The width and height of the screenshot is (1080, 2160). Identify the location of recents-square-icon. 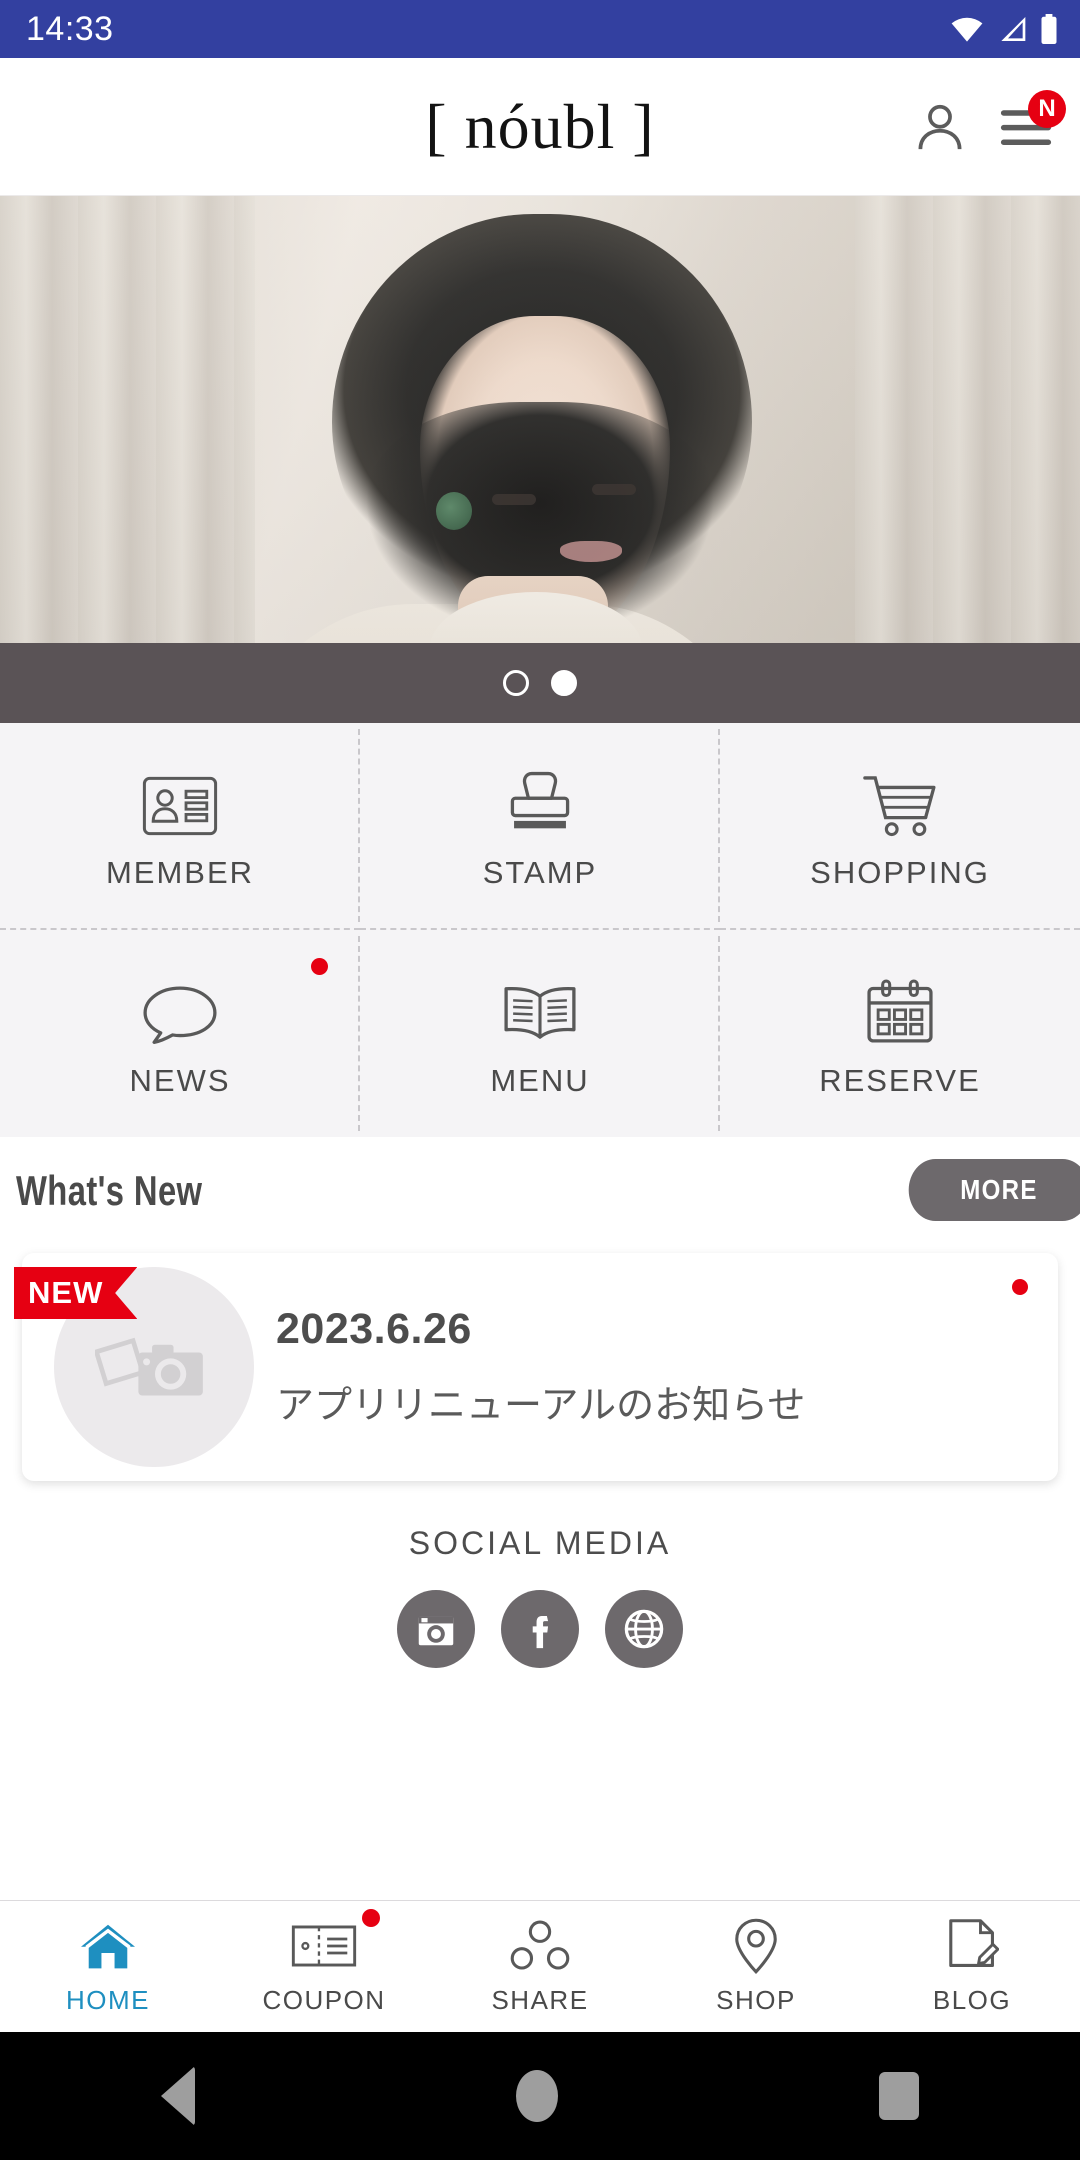
(899, 2096).